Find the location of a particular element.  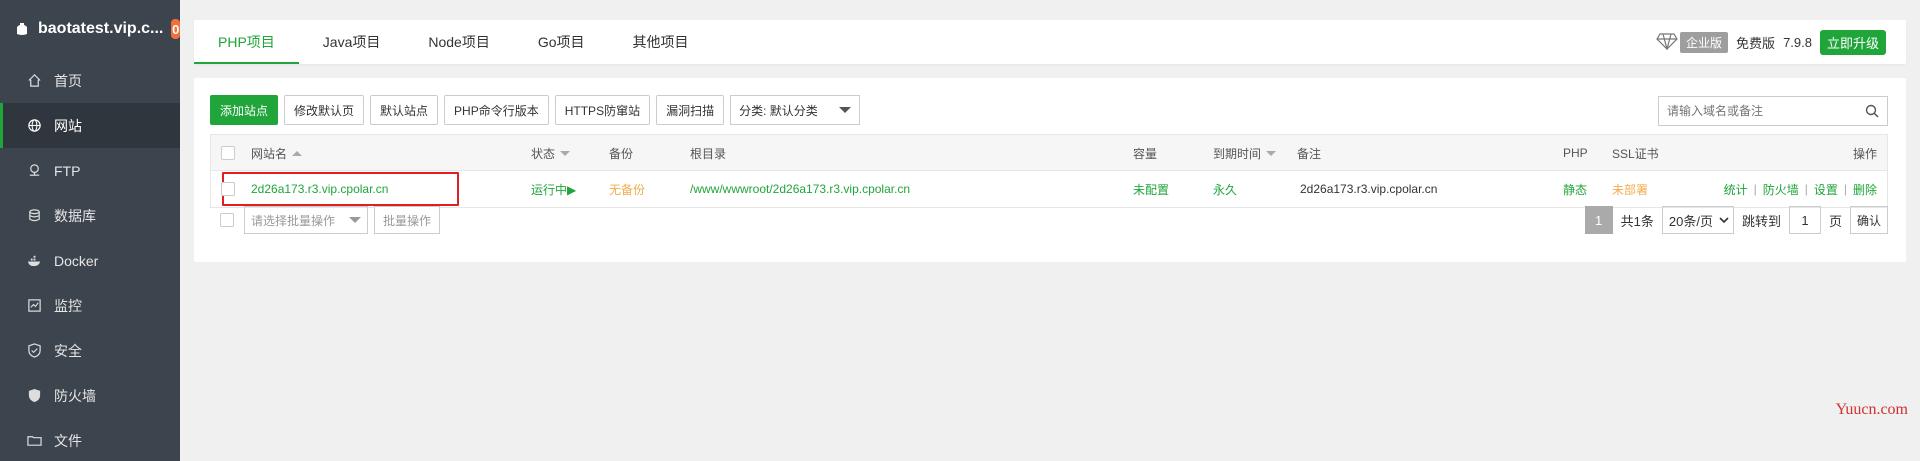

col-root: 根目录 is located at coordinates (708, 153).